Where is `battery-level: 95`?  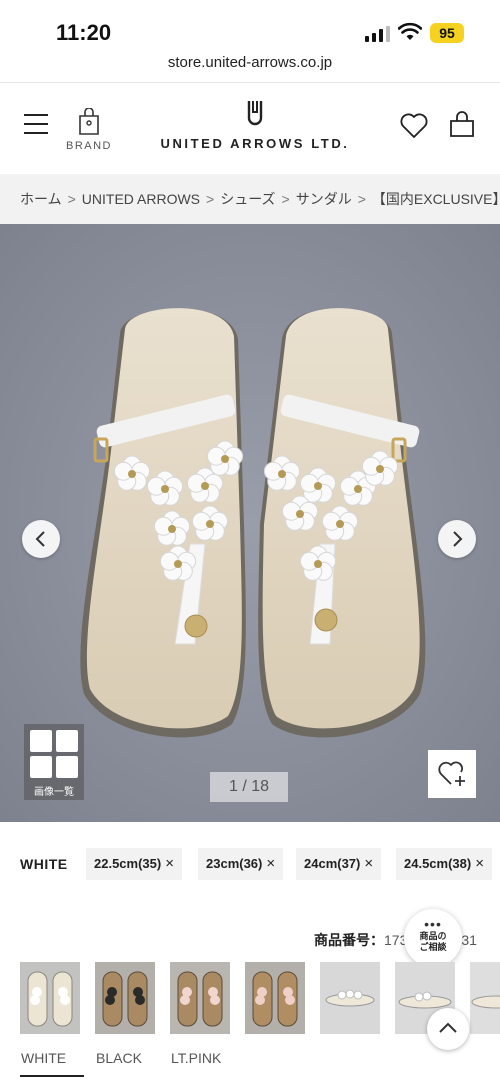 battery-level: 95 is located at coordinates (447, 33).